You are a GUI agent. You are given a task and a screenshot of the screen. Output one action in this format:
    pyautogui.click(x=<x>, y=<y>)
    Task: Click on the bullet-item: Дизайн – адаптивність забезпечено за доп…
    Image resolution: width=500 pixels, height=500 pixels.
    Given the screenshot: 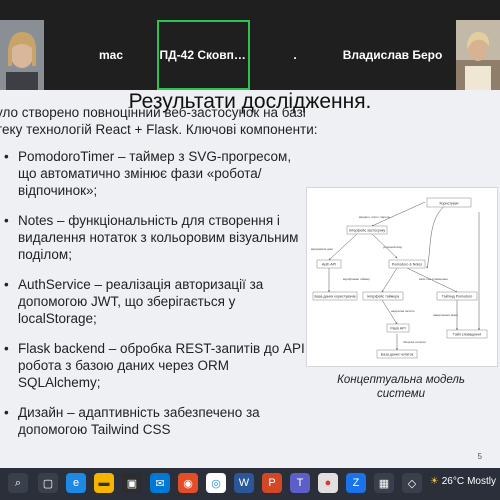 What is the action you would take?
    pyautogui.click(x=155, y=421)
    